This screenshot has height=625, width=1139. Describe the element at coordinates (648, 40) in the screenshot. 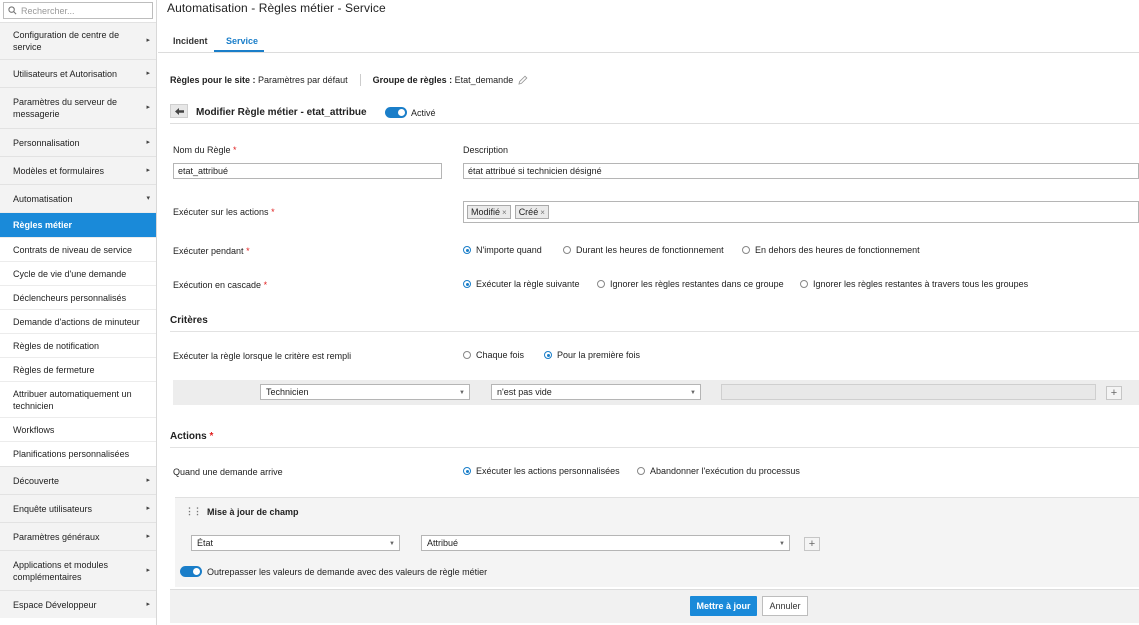

I see `tabs-bar: Incident Service` at that location.